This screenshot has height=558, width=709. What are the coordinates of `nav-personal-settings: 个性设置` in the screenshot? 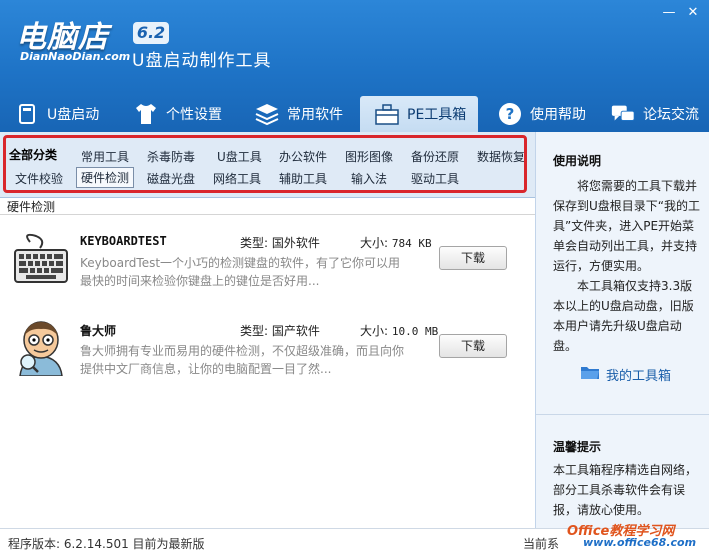 It's located at (177, 114).